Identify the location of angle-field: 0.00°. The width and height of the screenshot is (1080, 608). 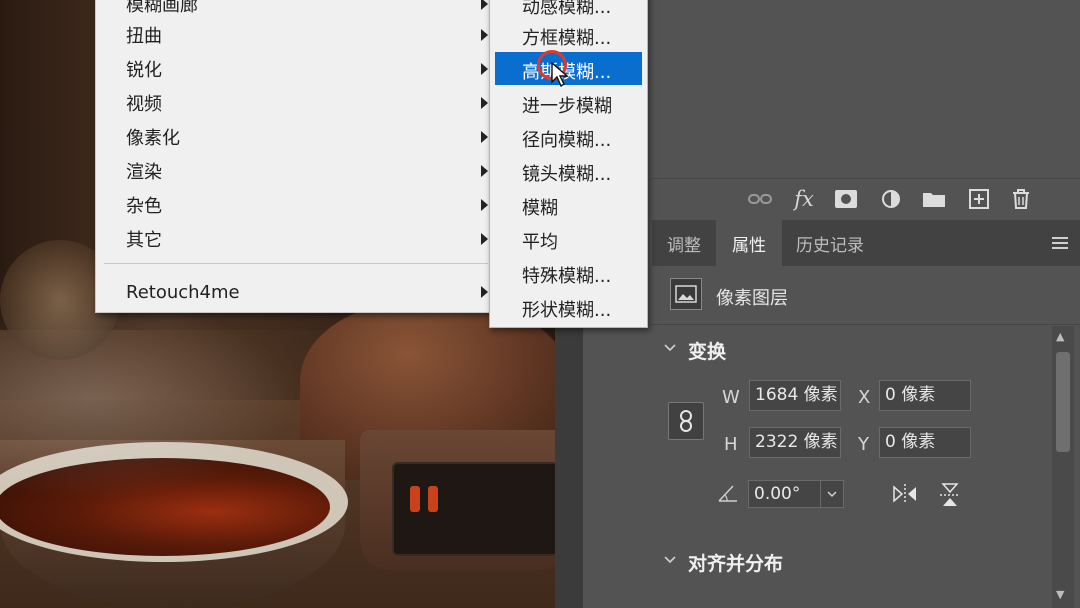
(784, 494).